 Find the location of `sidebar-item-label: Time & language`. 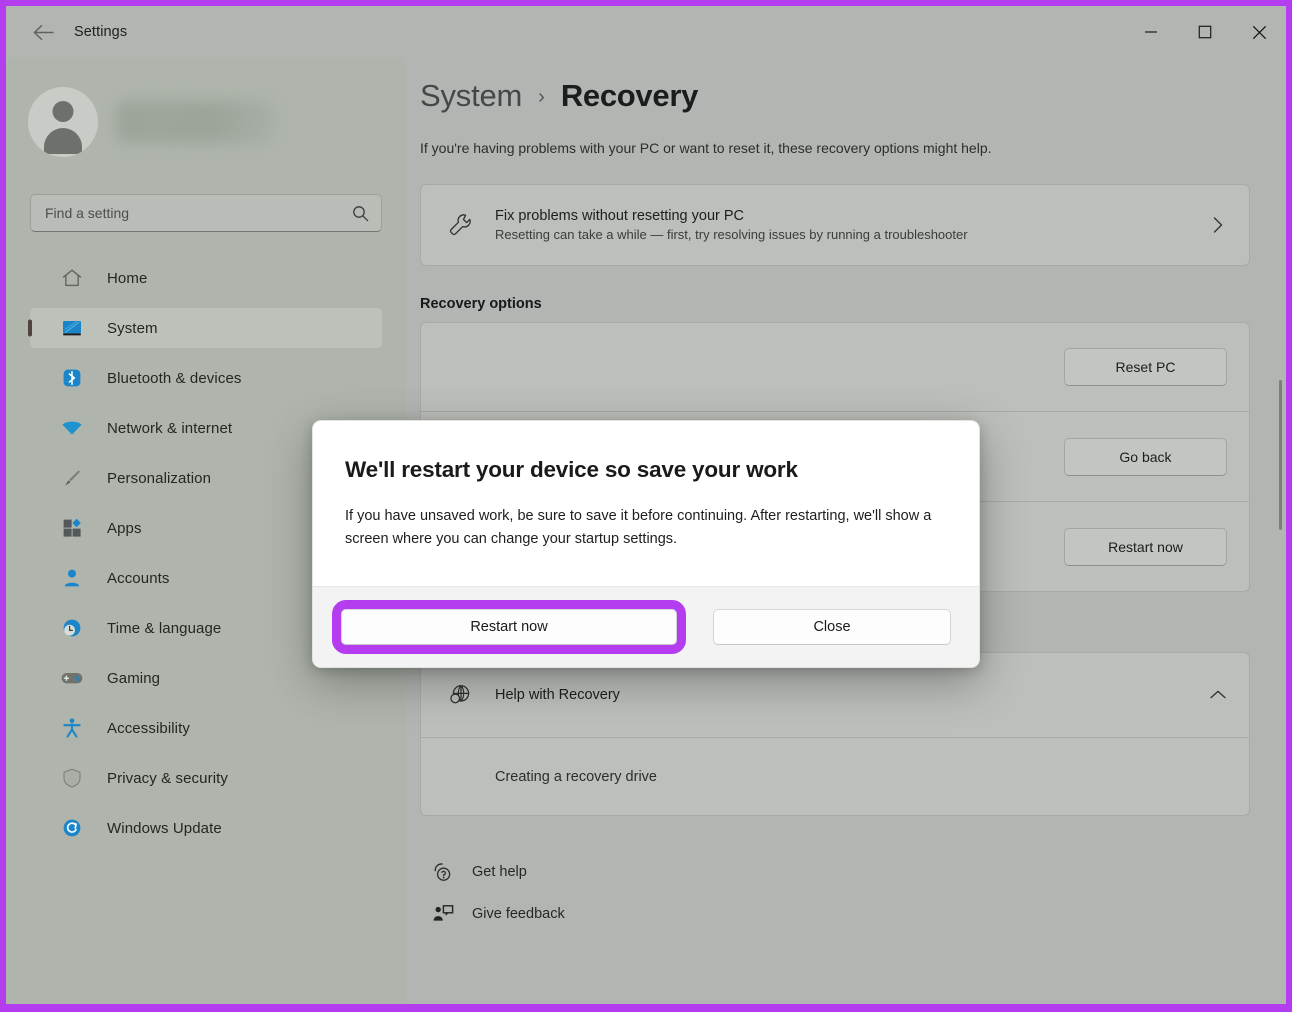

sidebar-item-label: Time & language is located at coordinates (164, 628).